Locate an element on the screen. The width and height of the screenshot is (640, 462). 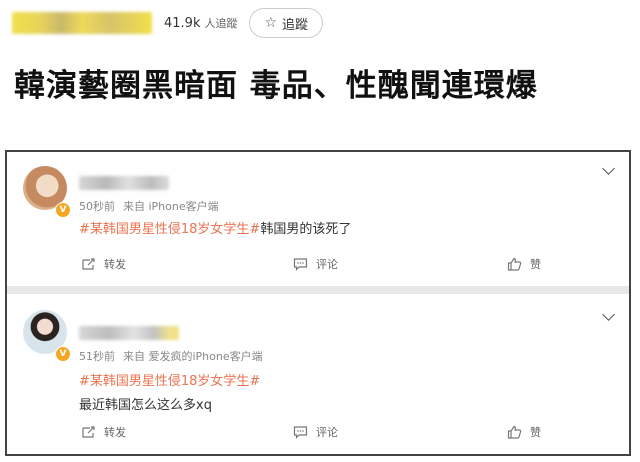
header: 41.9k 人追蹤 ☆ 追蹤 is located at coordinates (168, 23).